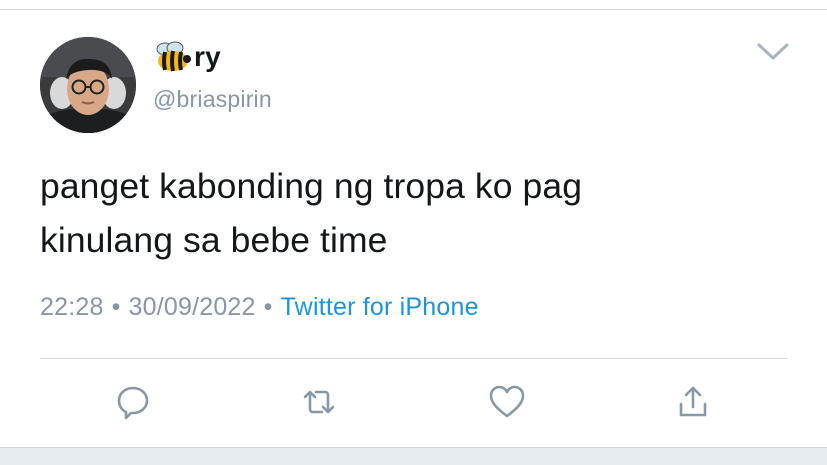 This screenshot has width=827, height=465. I want to click on share-button, so click(693, 402).